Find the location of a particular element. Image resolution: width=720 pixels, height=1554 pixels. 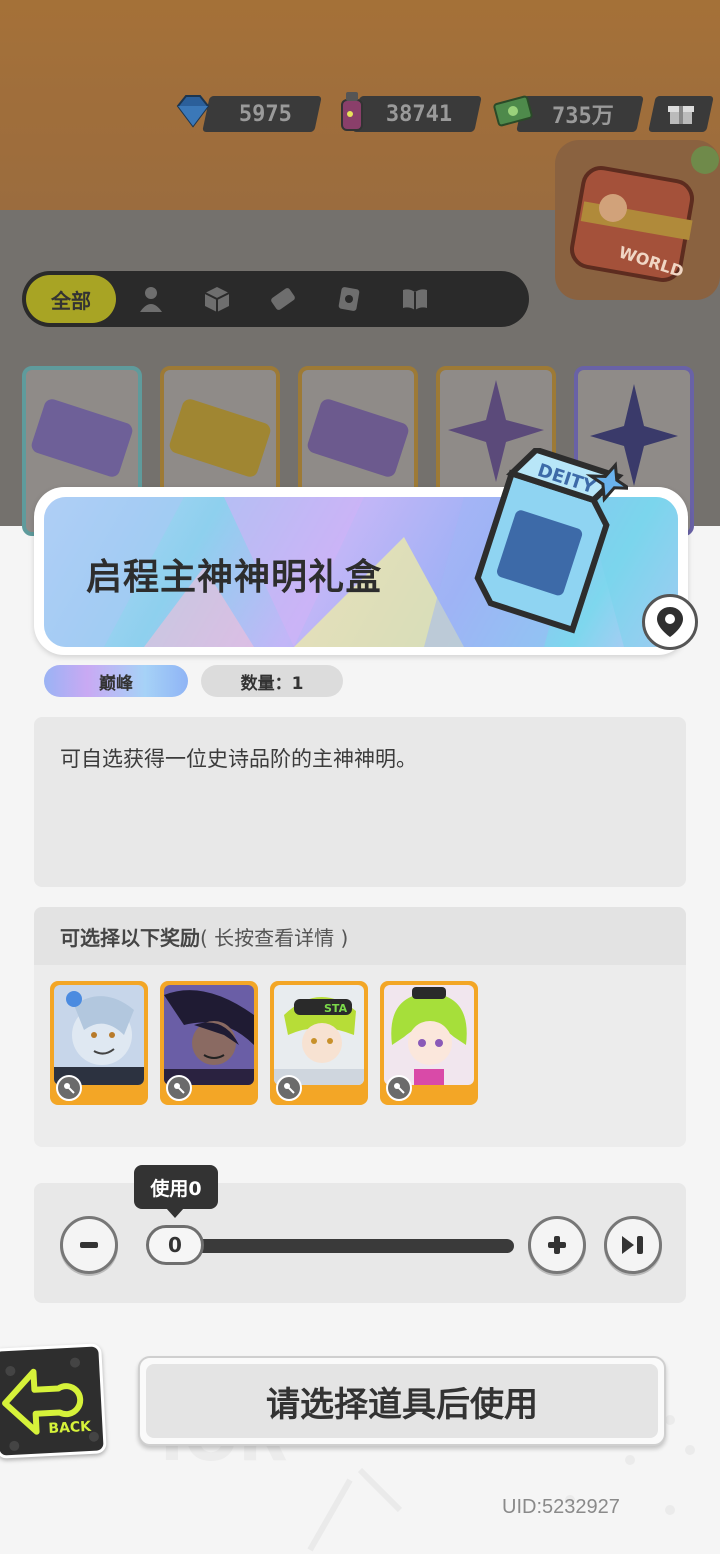

diamond-icon is located at coordinates (193, 111).